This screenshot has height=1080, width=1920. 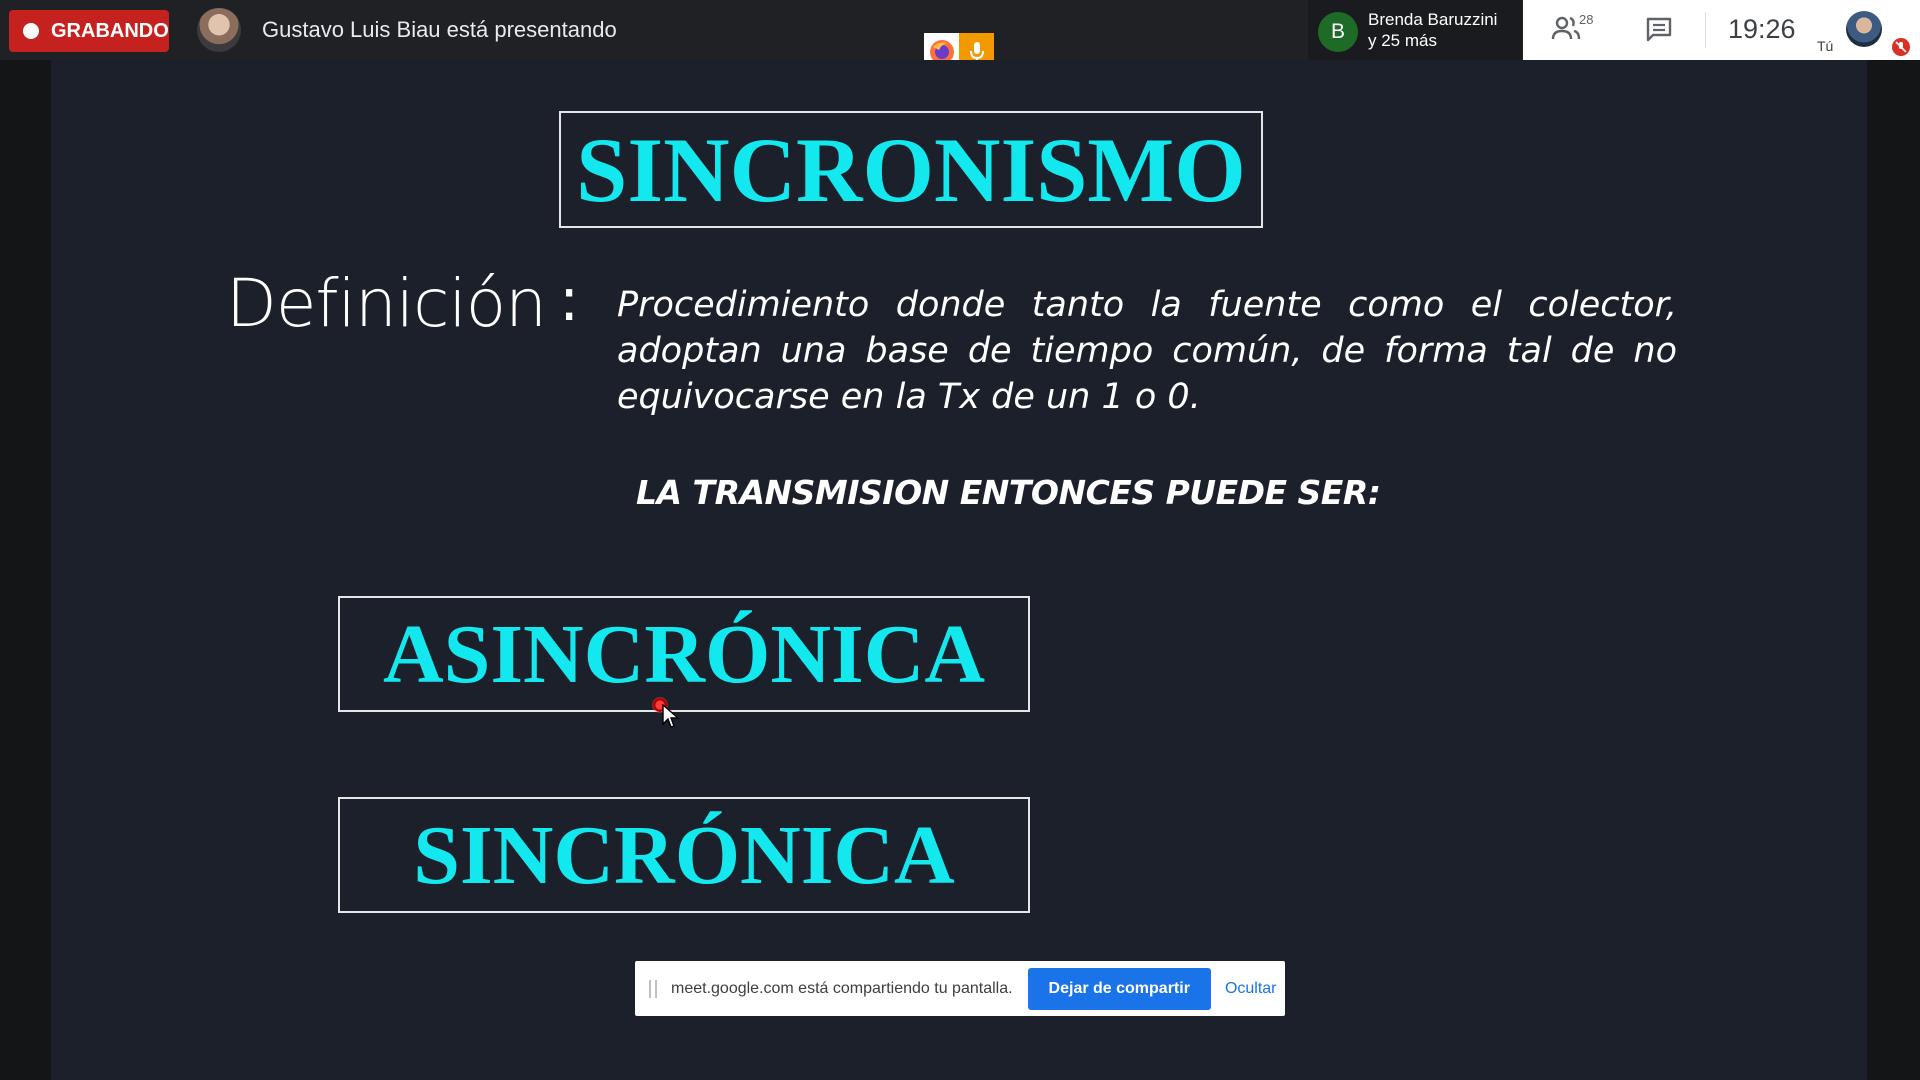 What do you see at coordinates (1721, 30) in the screenshot?
I see `meet-controls: 28 19:26 Tú` at bounding box center [1721, 30].